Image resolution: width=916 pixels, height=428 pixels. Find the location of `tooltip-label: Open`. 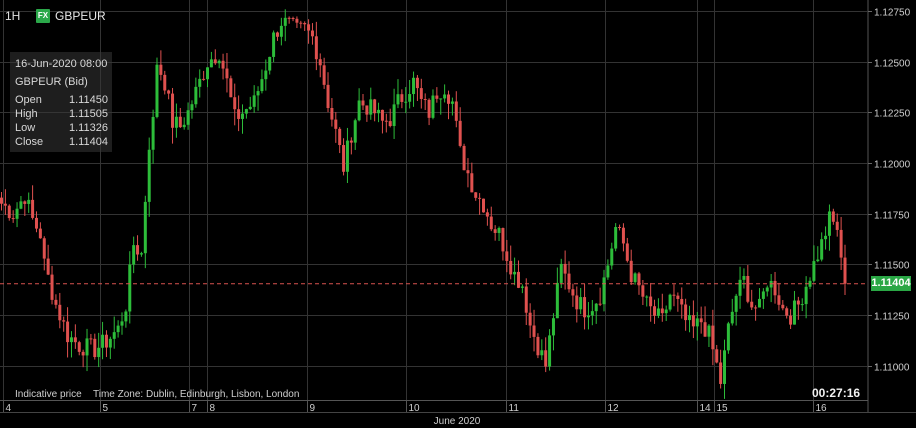

tooltip-label: Open is located at coordinates (28, 100).